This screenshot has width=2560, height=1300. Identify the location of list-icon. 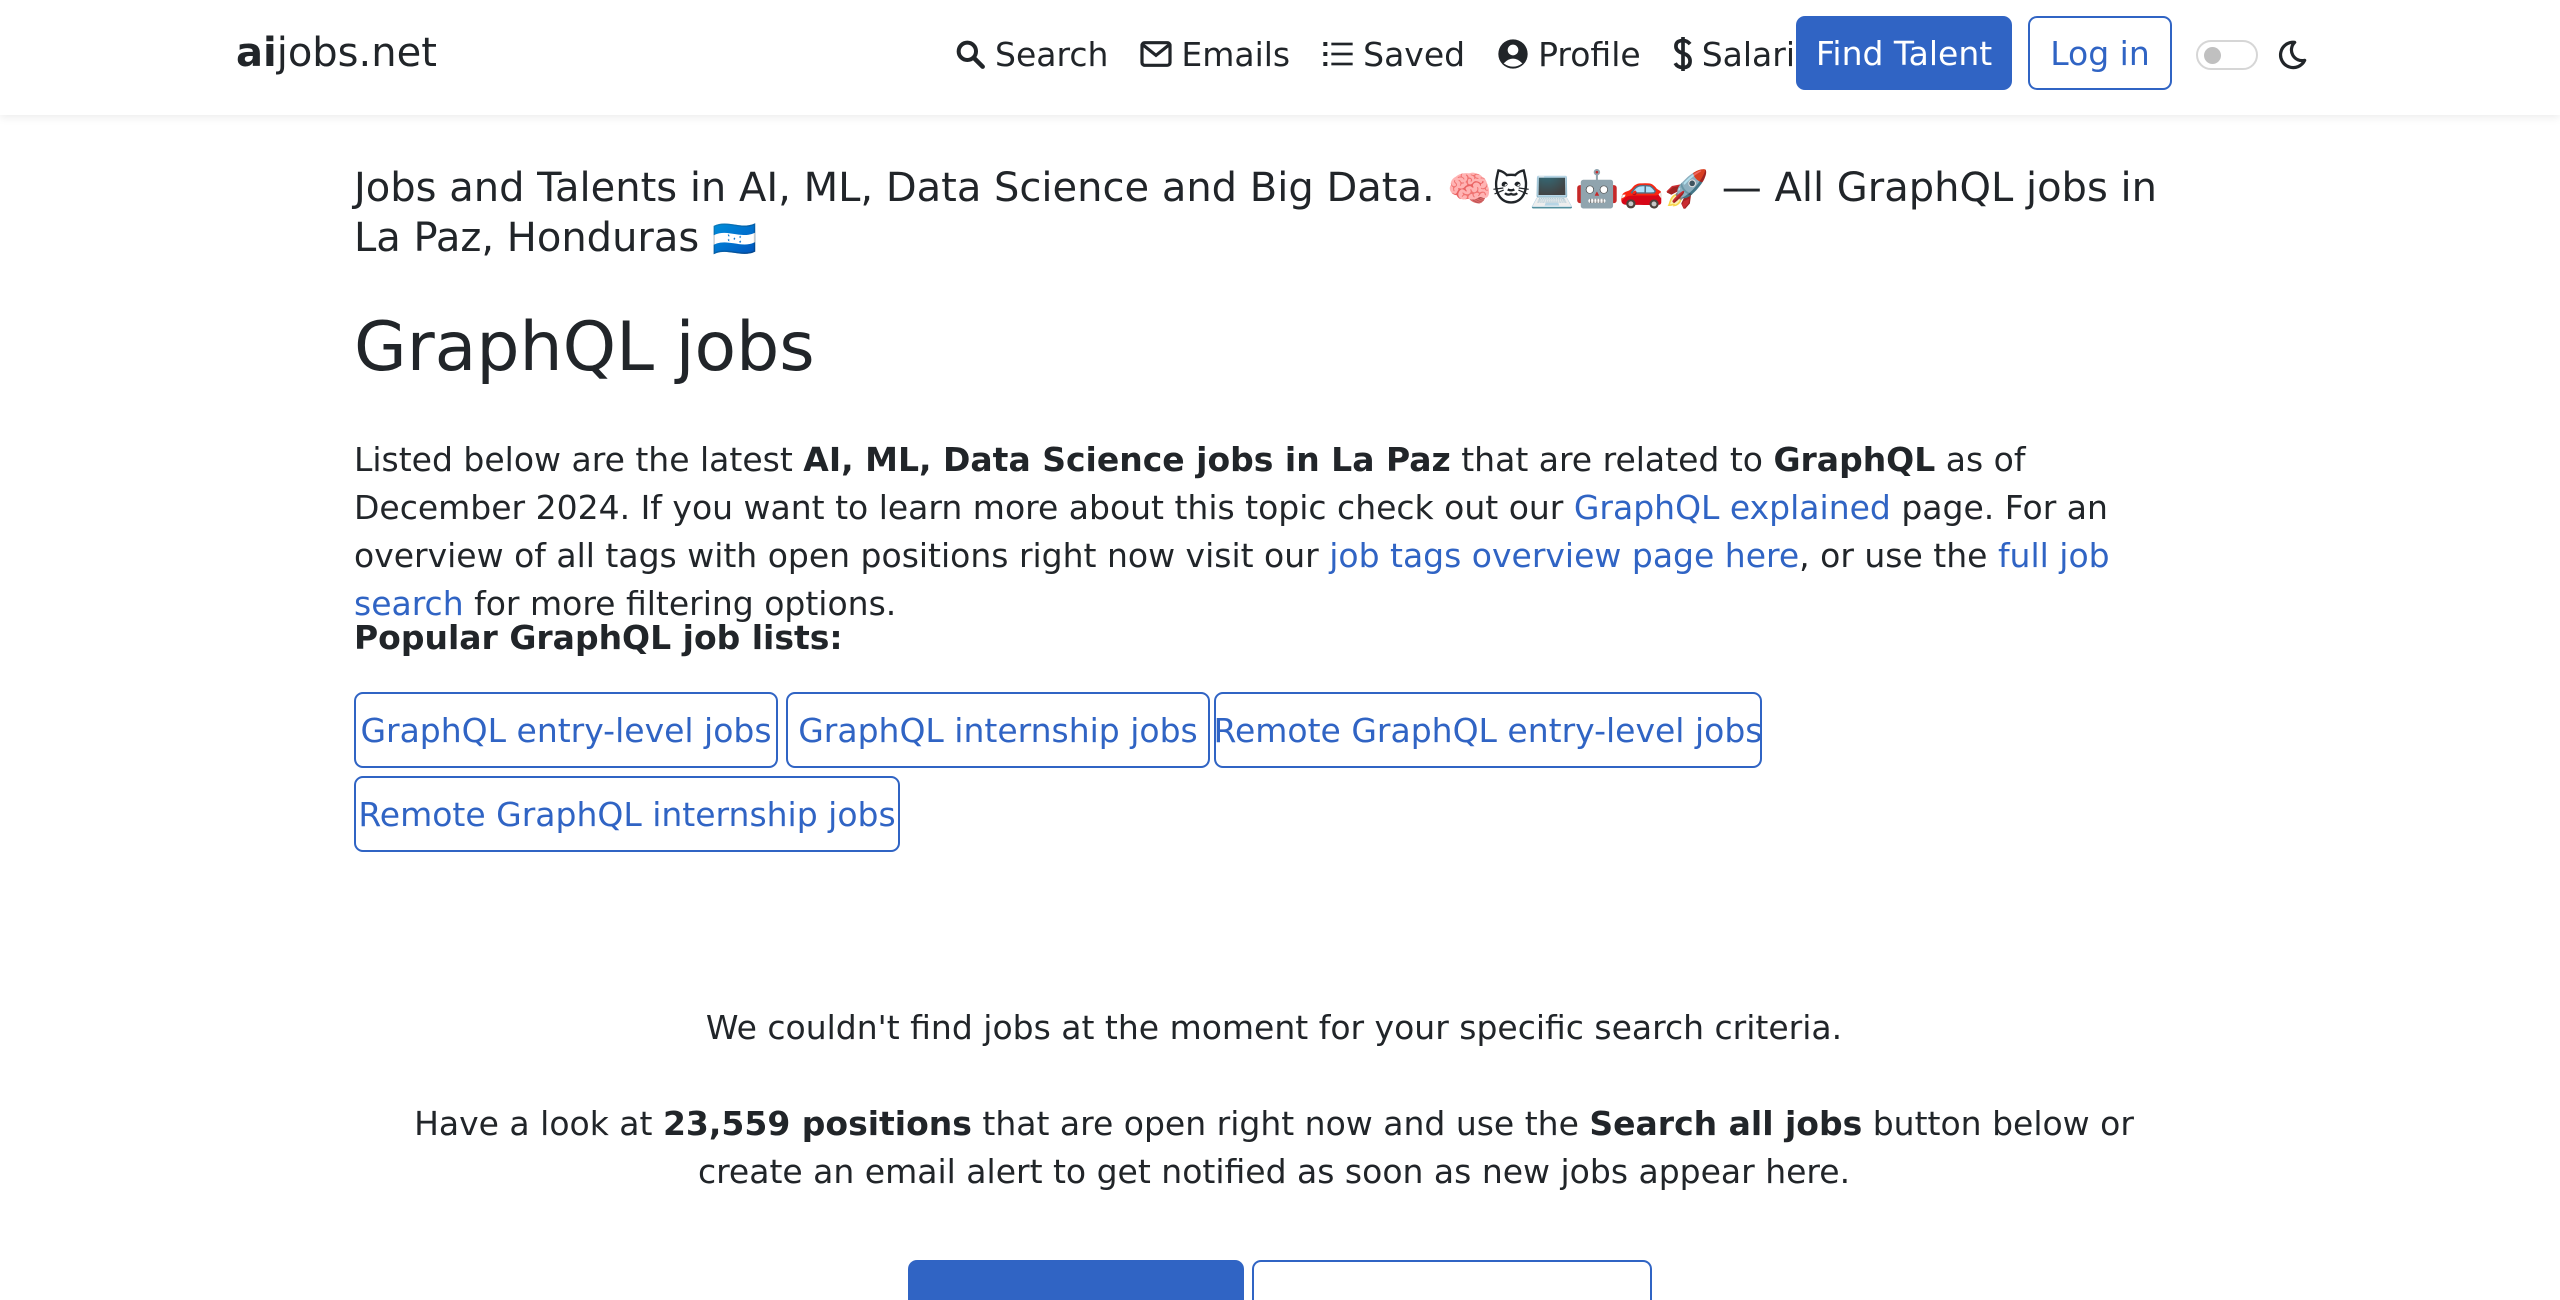
(1338, 54).